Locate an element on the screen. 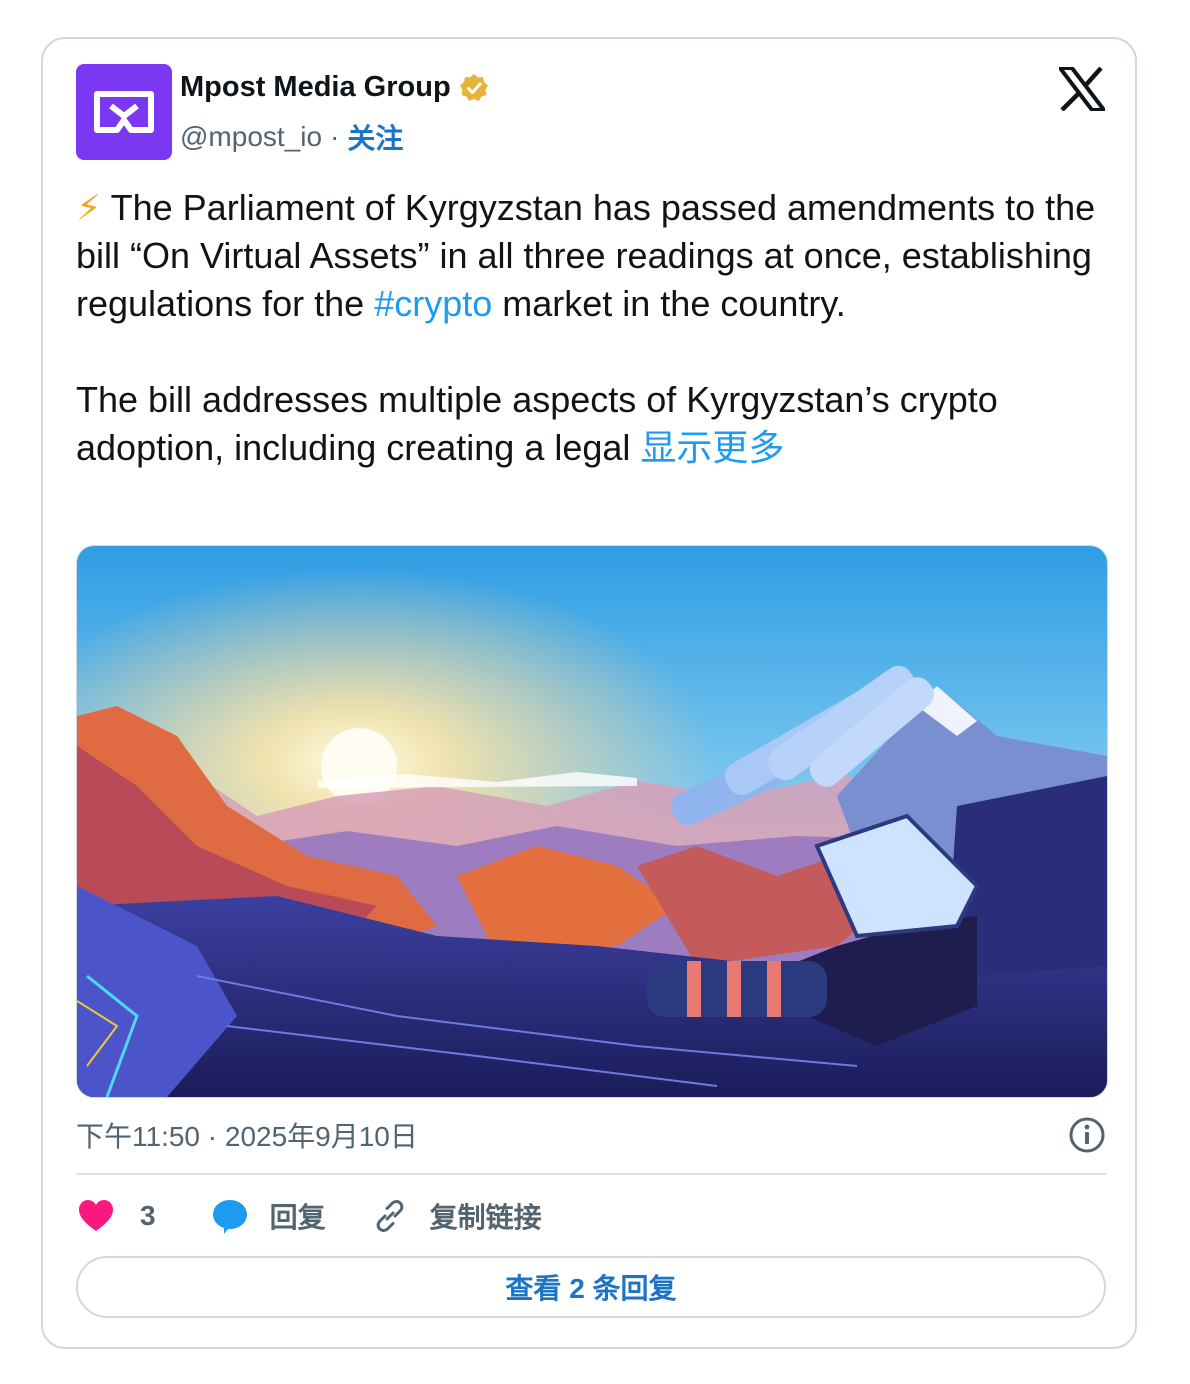 The height and width of the screenshot is (1384, 1190). heart-icon is located at coordinates (96, 1216).